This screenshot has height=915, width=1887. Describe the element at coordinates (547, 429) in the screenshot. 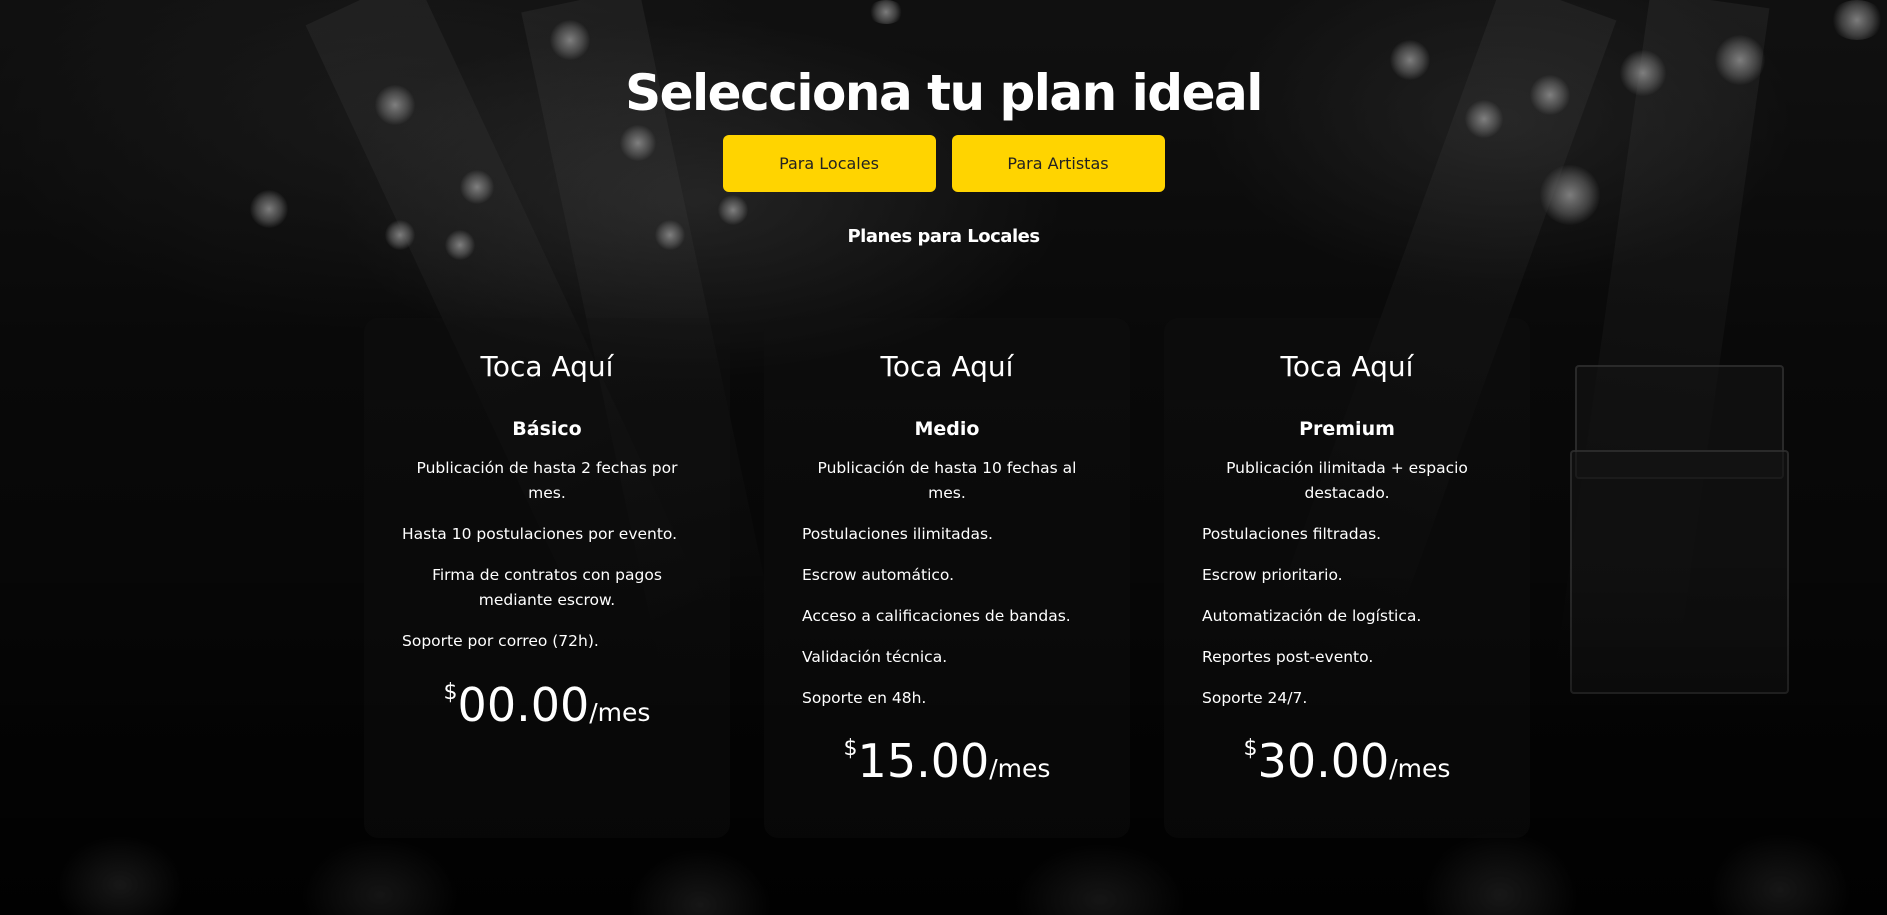

I see `plan-tier-name: Básico` at that location.